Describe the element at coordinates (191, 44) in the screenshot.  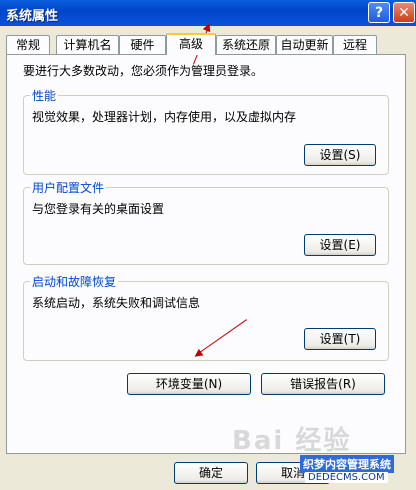
I see `tab-advanced: 高级` at that location.